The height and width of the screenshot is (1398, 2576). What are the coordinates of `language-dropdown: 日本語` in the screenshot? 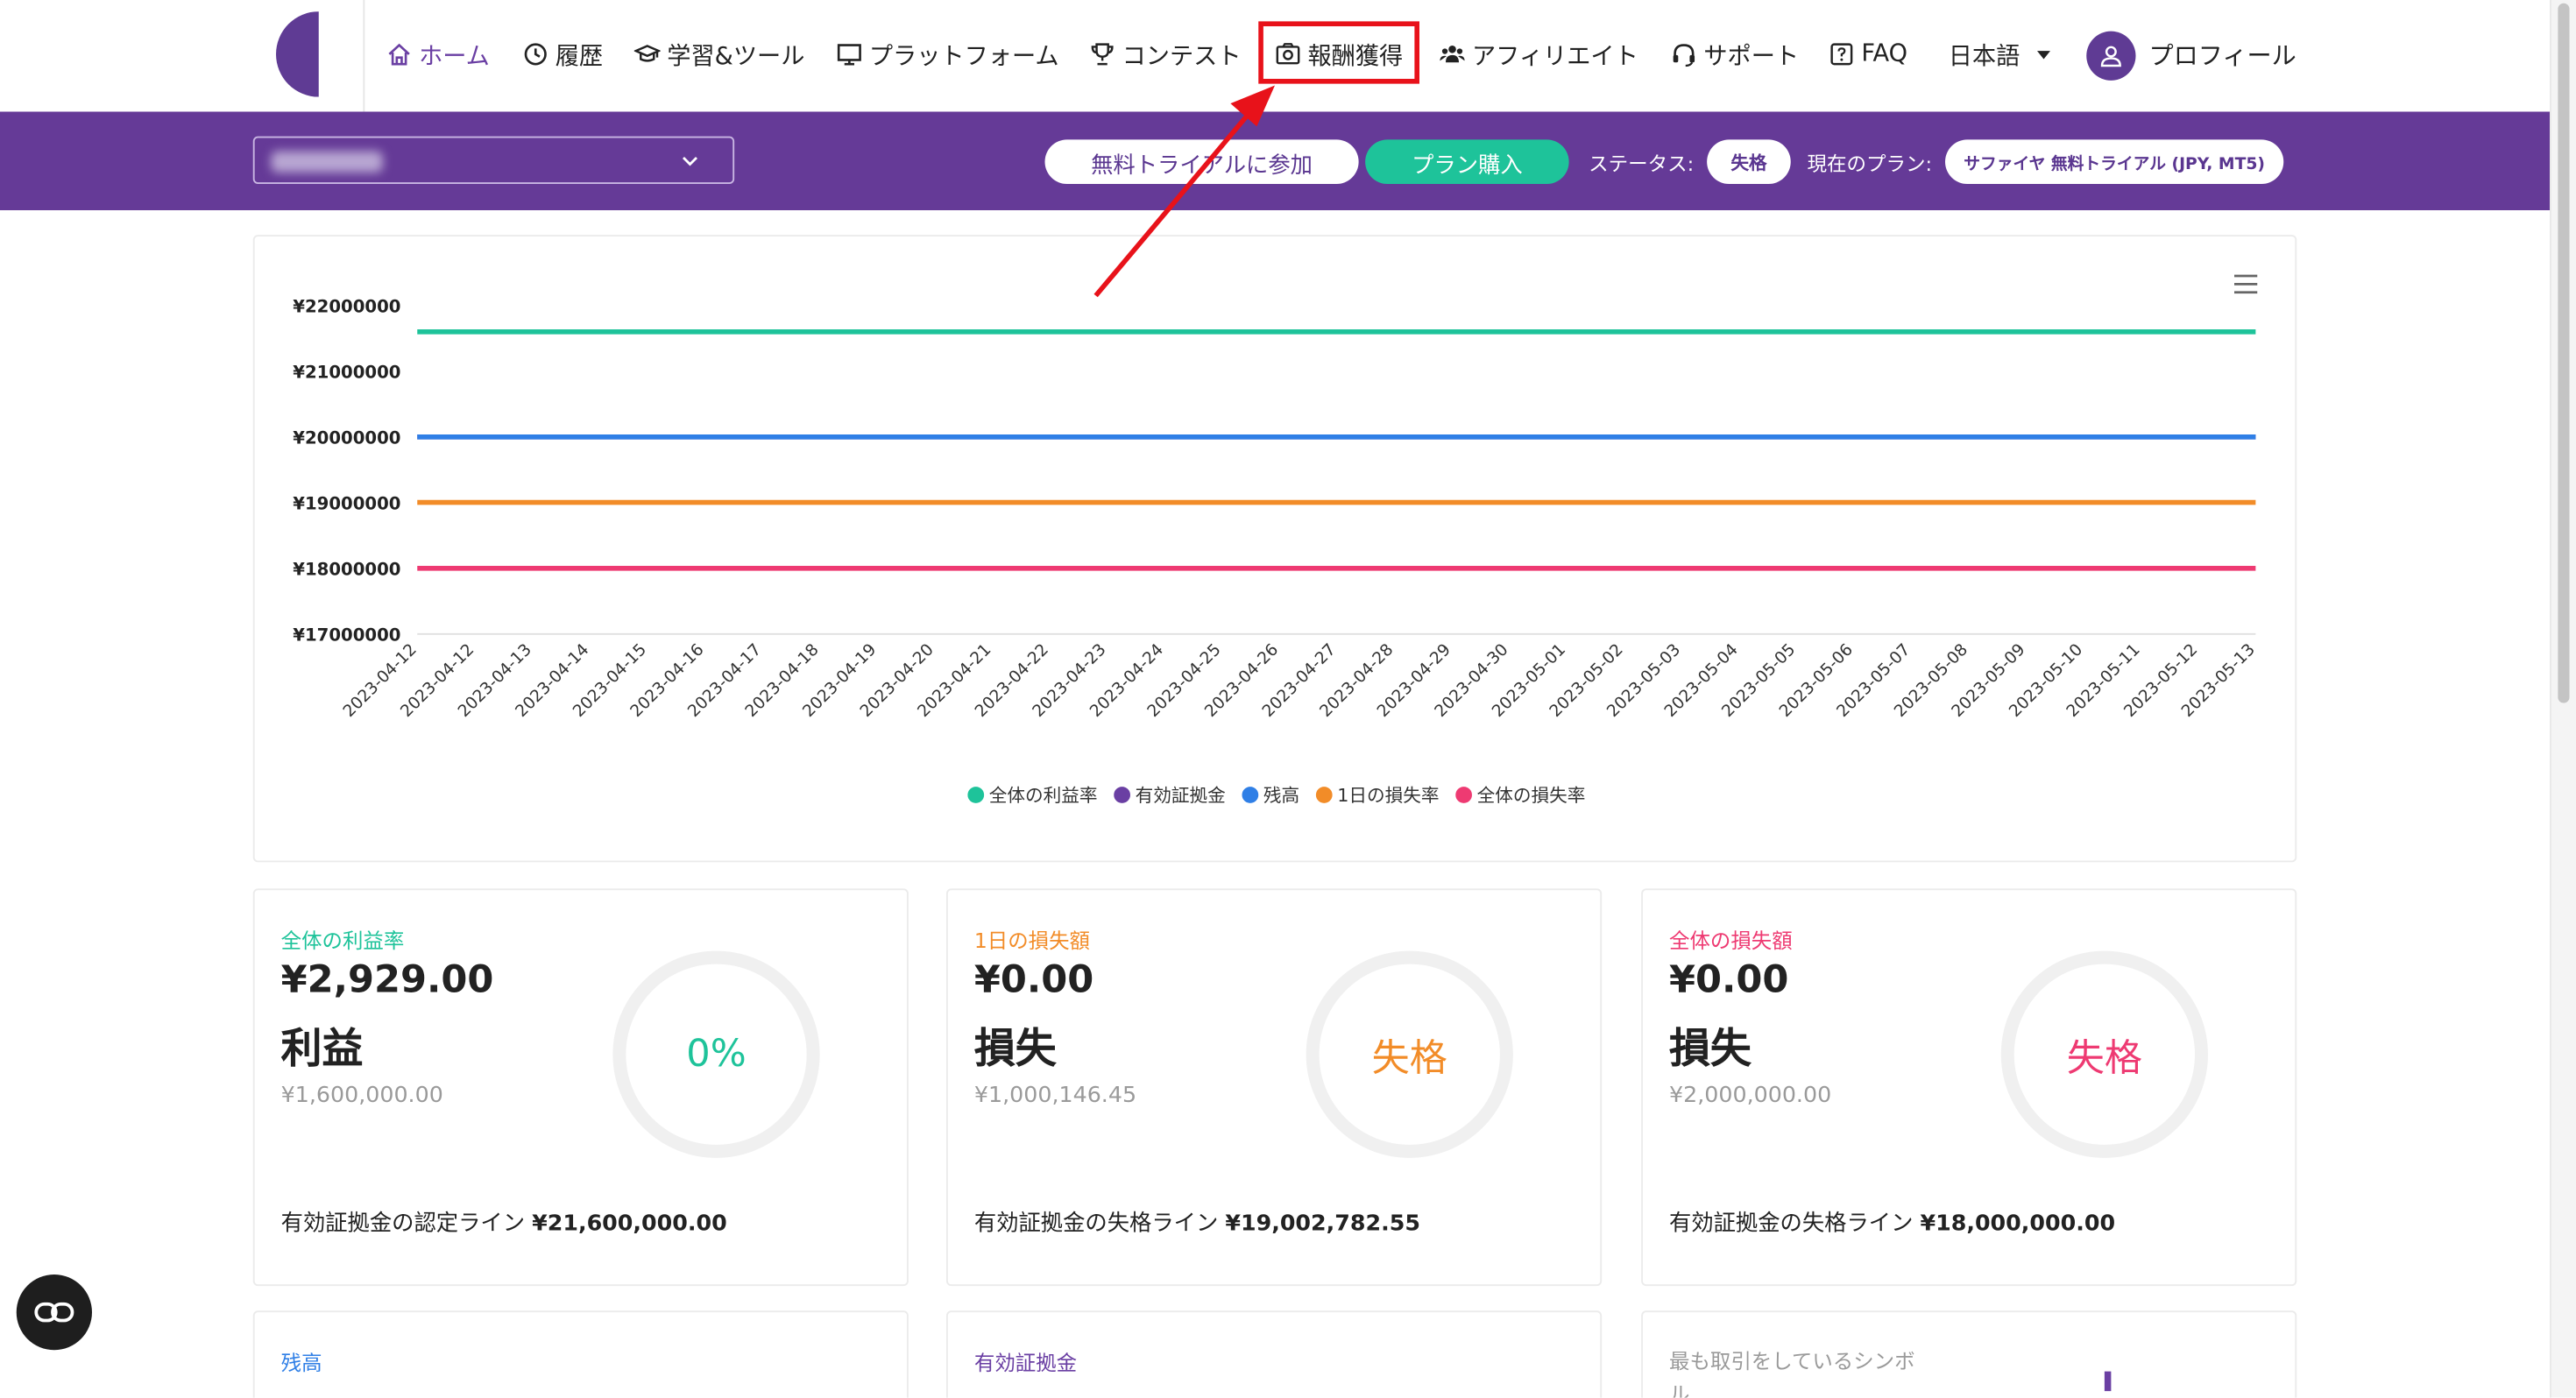 It's located at (1999, 54).